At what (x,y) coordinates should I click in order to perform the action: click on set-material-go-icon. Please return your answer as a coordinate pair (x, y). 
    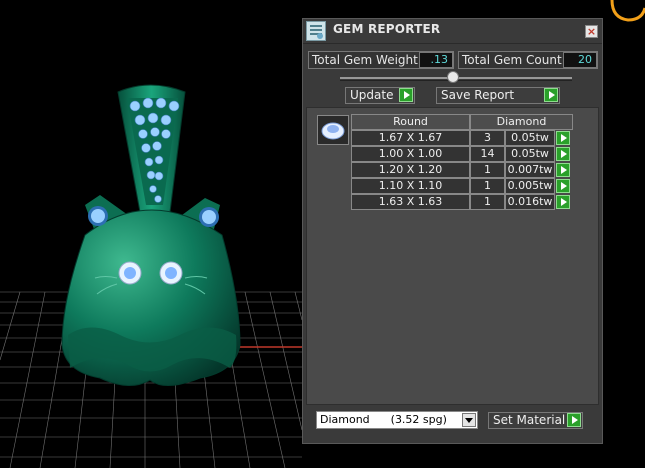
    Looking at the image, I should click on (574, 420).